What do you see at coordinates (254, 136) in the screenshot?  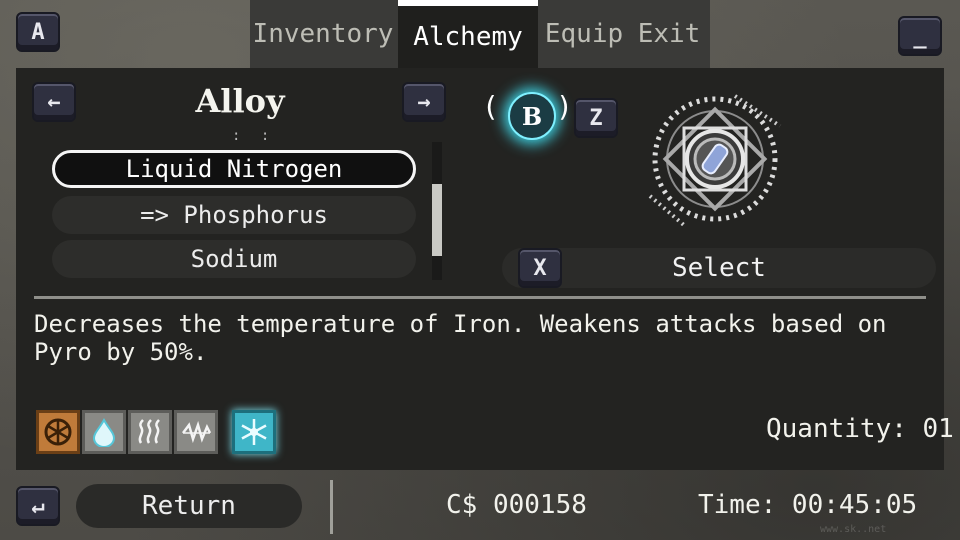 I see `more-above-indicator: : :` at bounding box center [254, 136].